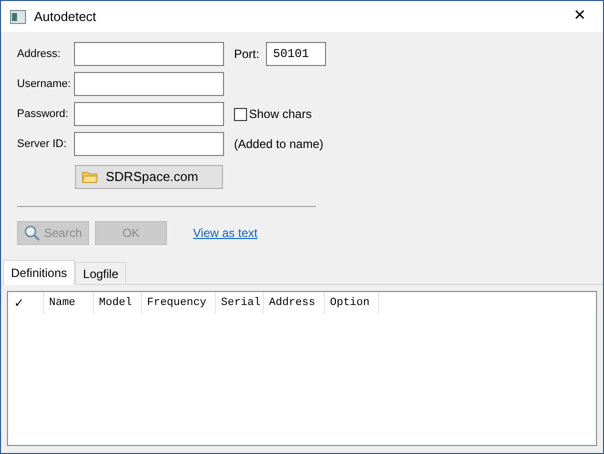  I want to click on window-icon, so click(18, 17).